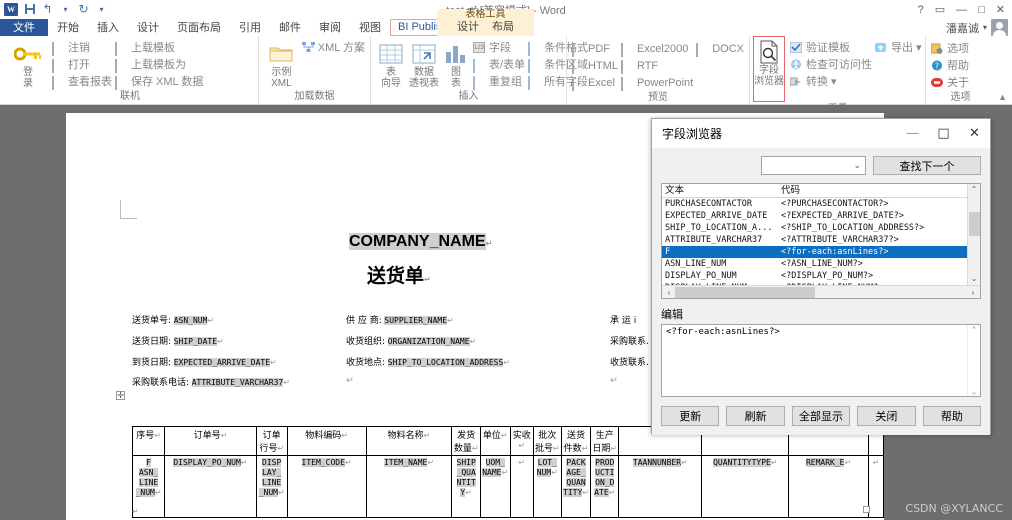 The width and height of the screenshot is (1012, 520). Describe the element at coordinates (879, 190) in the screenshot. I see `field-list-col-code: 代码` at that location.